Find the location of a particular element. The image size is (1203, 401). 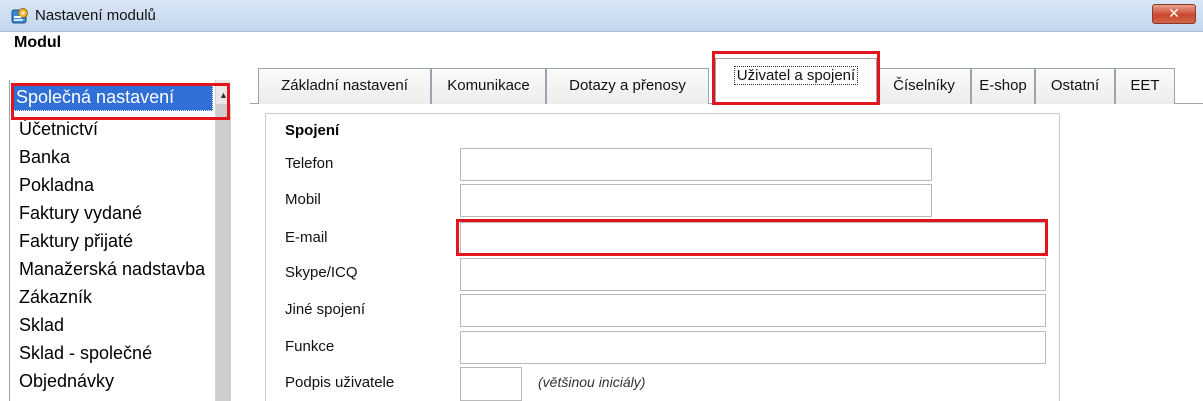

section-title-spojeni: Spojení is located at coordinates (312, 130).